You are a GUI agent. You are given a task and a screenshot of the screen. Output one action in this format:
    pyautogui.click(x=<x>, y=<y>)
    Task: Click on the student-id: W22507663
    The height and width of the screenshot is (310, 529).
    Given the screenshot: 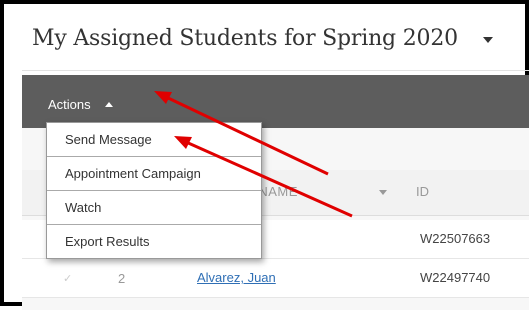 What is the action you would take?
    pyautogui.click(x=455, y=238)
    